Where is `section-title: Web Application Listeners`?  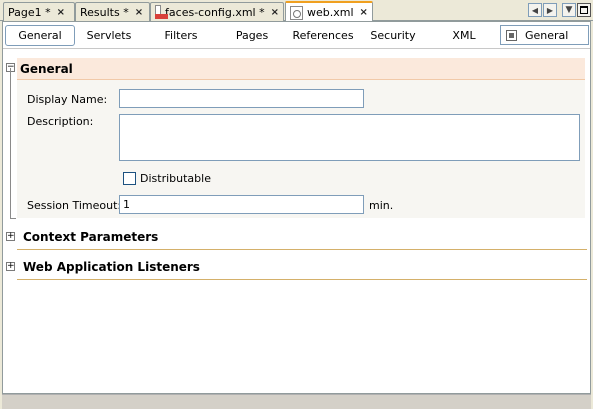
section-title: Web Application Listeners is located at coordinates (111, 267).